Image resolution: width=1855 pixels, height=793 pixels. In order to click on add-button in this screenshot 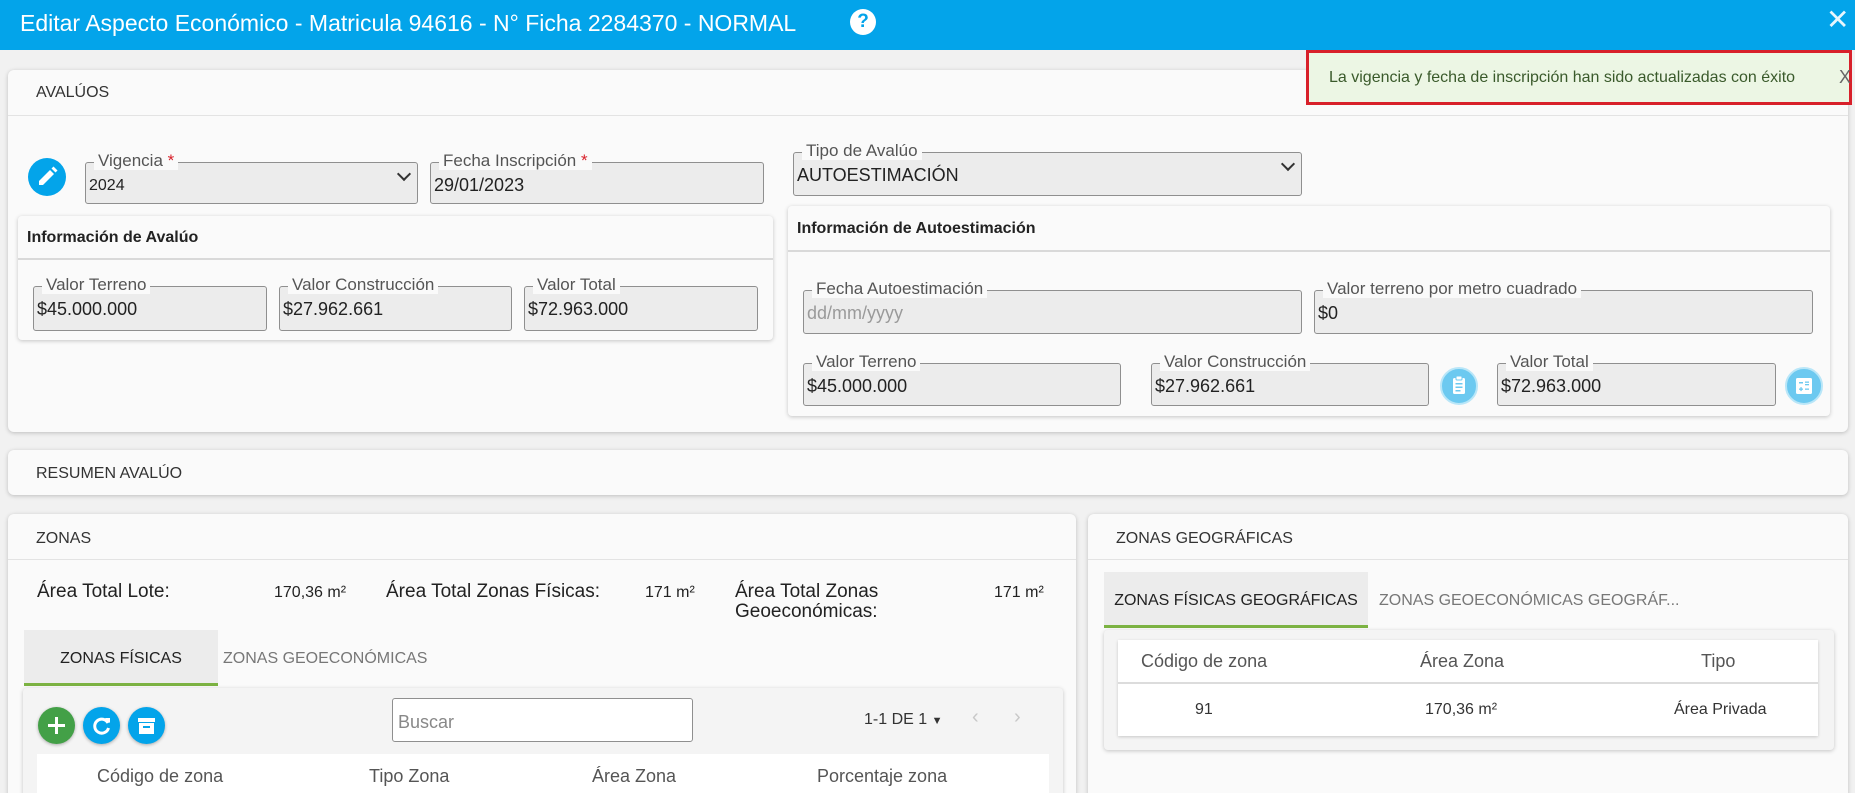, I will do `click(56, 725)`.